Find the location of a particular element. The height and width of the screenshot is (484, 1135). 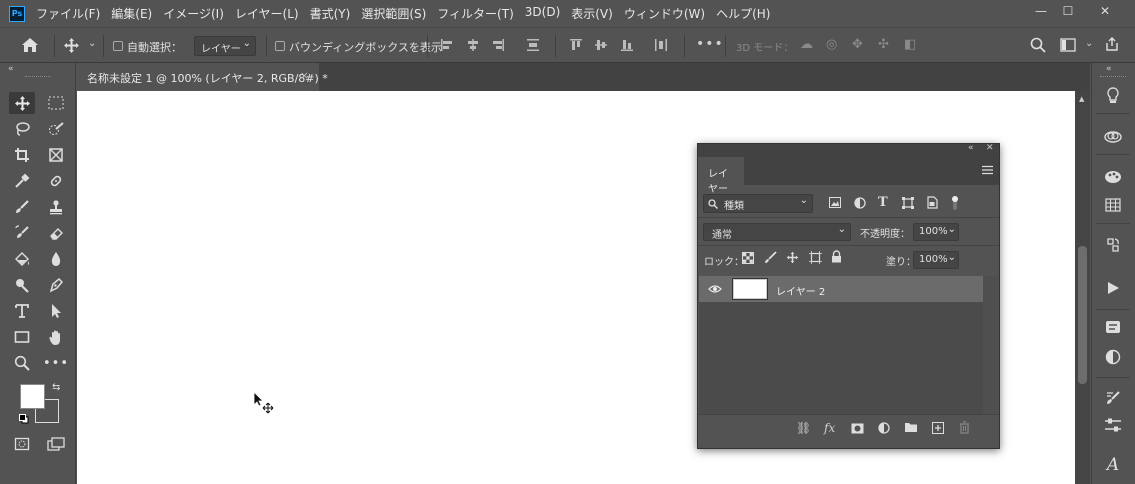

blend-mode-dropdown: 通常 ⌄ is located at coordinates (777, 232).